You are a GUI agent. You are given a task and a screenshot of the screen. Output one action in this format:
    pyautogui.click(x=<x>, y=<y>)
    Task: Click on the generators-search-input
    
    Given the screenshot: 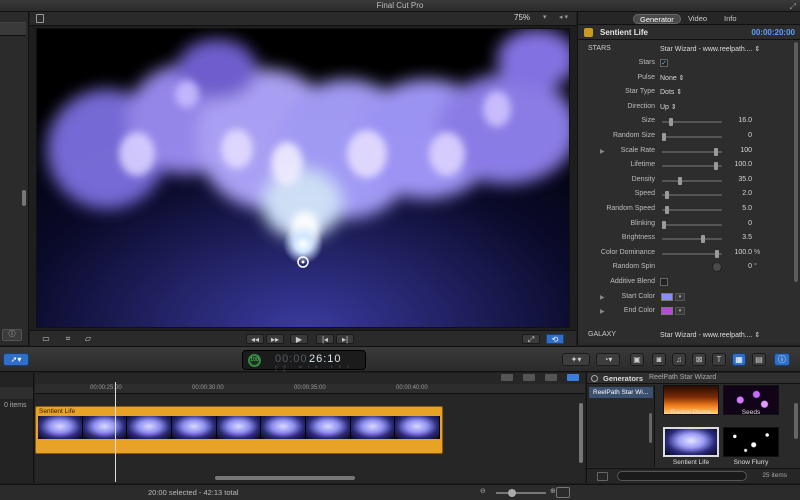 What is the action you would take?
    pyautogui.click(x=682, y=476)
    